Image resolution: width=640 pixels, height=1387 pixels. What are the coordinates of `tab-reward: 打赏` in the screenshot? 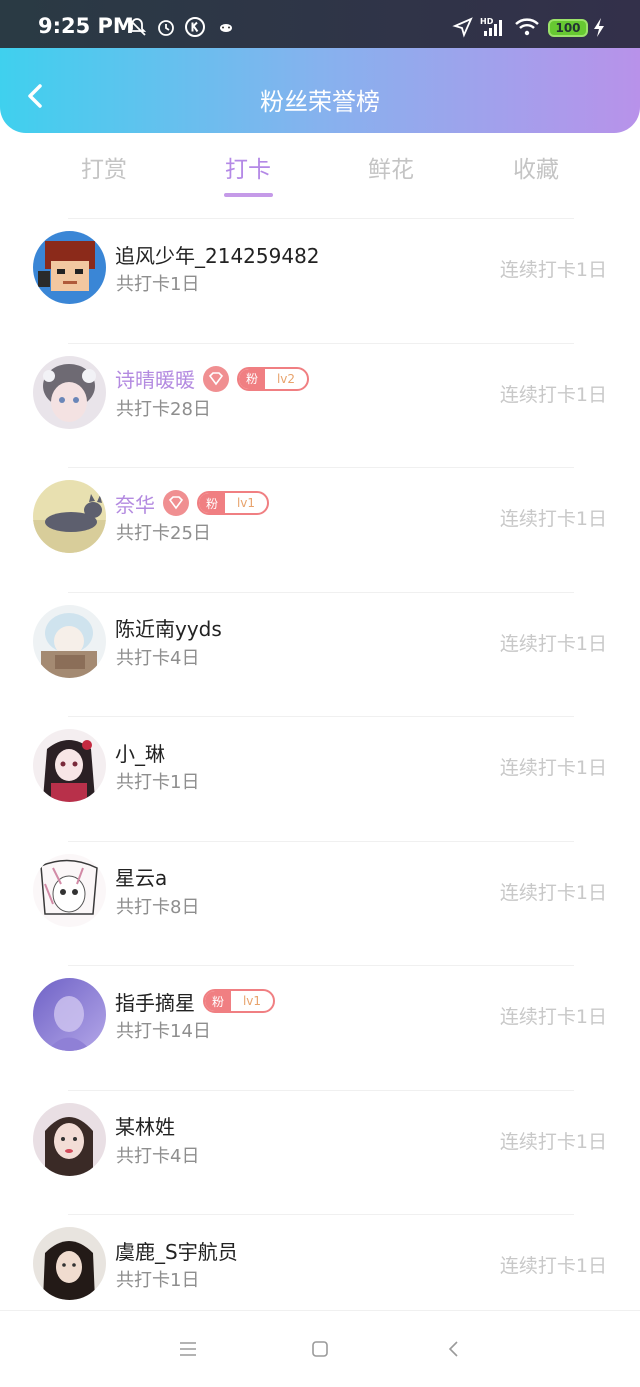 It's located at (104, 167).